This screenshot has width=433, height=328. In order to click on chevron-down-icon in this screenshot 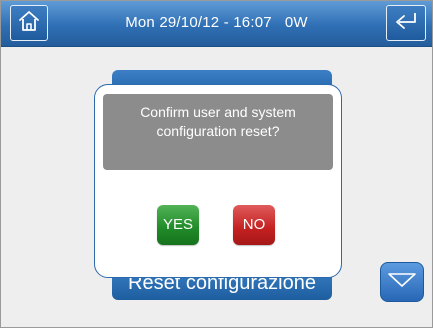, I will do `click(402, 282)`.